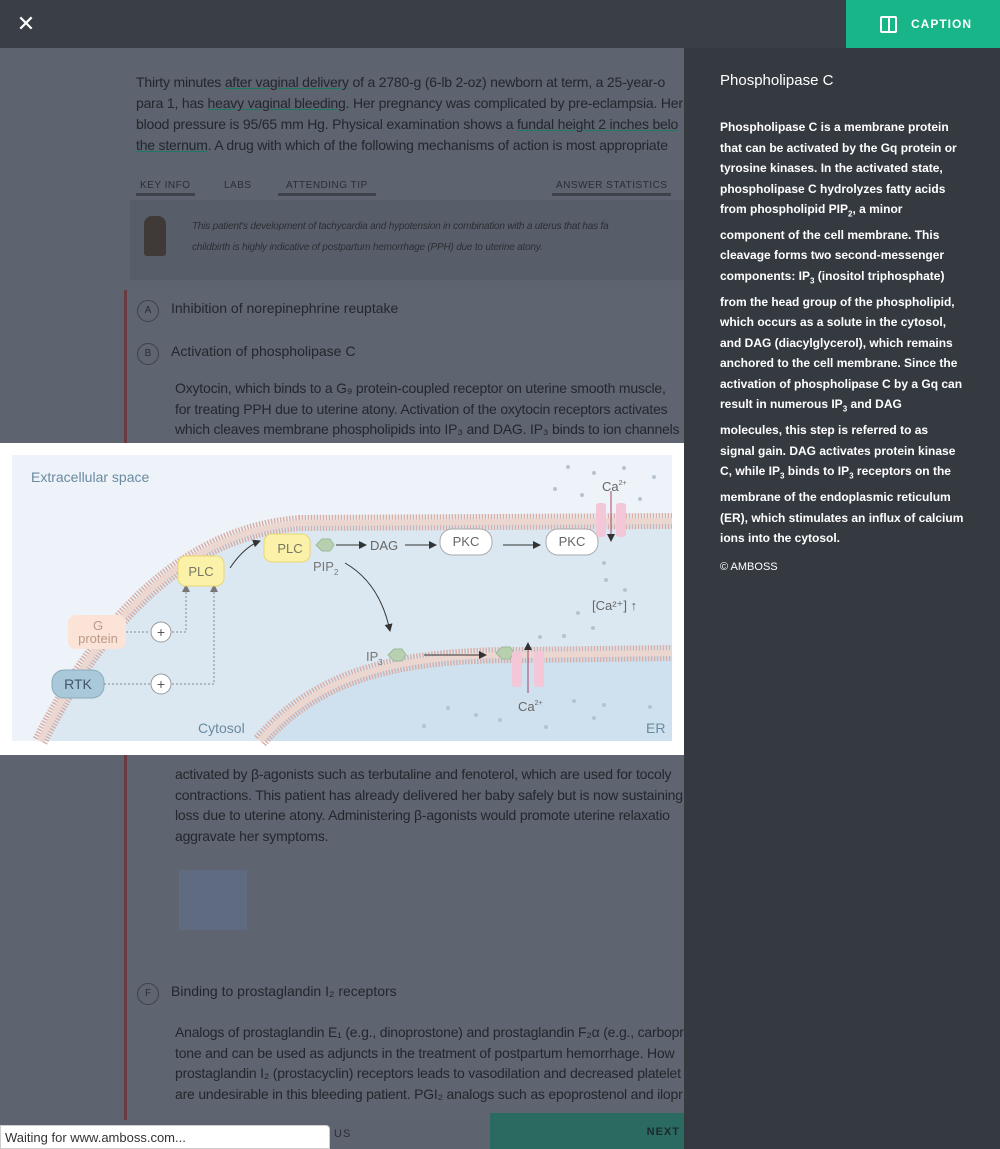  I want to click on tab-answer-statistics: ANSWER STATISTICS, so click(612, 188).